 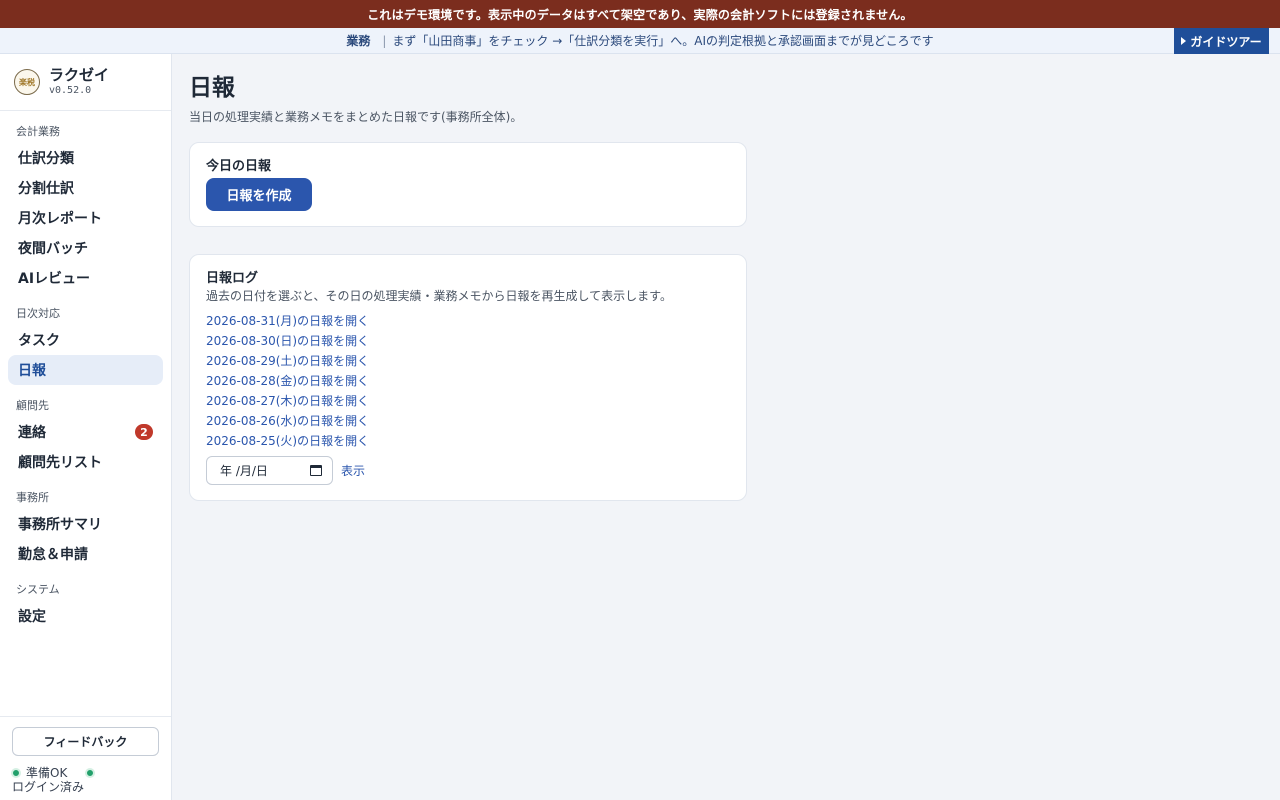 What do you see at coordinates (85, 616) in the screenshot?
I see `sidebar-item-settings: 設定` at bounding box center [85, 616].